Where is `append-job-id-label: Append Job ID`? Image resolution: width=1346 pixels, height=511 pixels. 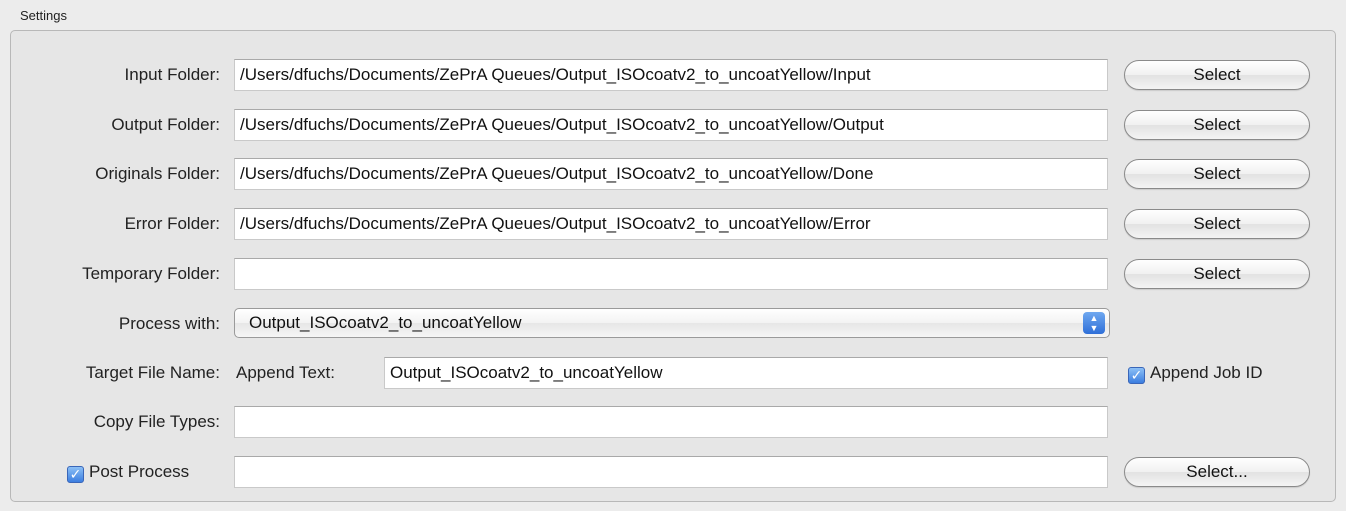
append-job-id-label: Append Job ID is located at coordinates (1206, 372).